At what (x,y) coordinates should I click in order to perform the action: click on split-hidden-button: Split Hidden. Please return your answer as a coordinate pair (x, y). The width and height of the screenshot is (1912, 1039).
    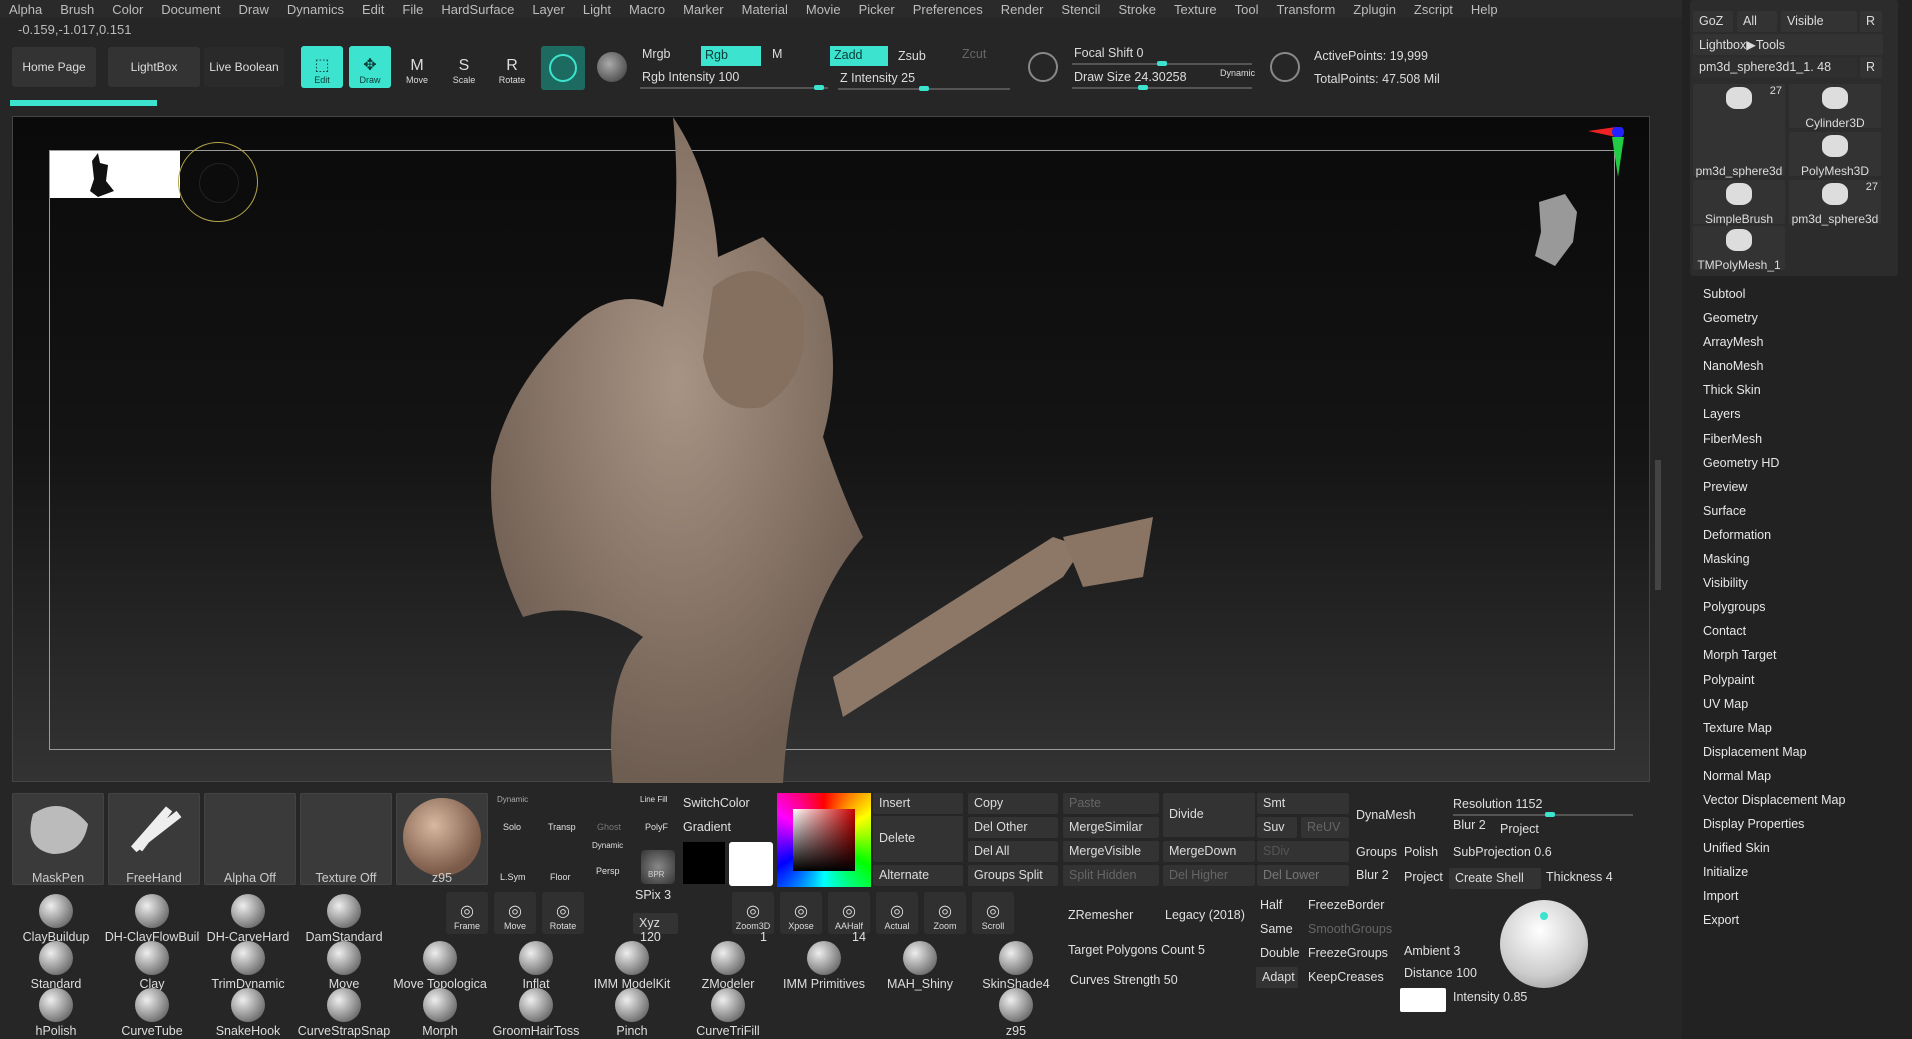
    Looking at the image, I should click on (1111, 875).